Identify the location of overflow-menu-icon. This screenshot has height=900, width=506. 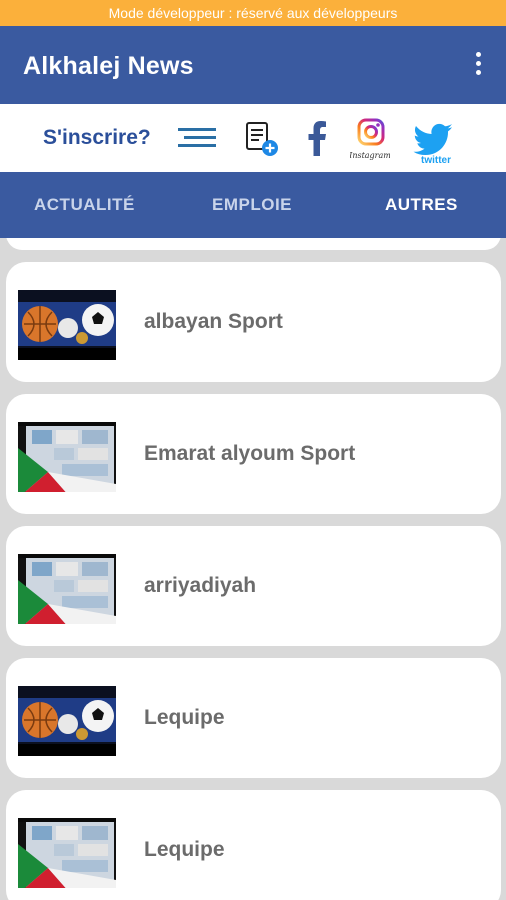
(478, 66).